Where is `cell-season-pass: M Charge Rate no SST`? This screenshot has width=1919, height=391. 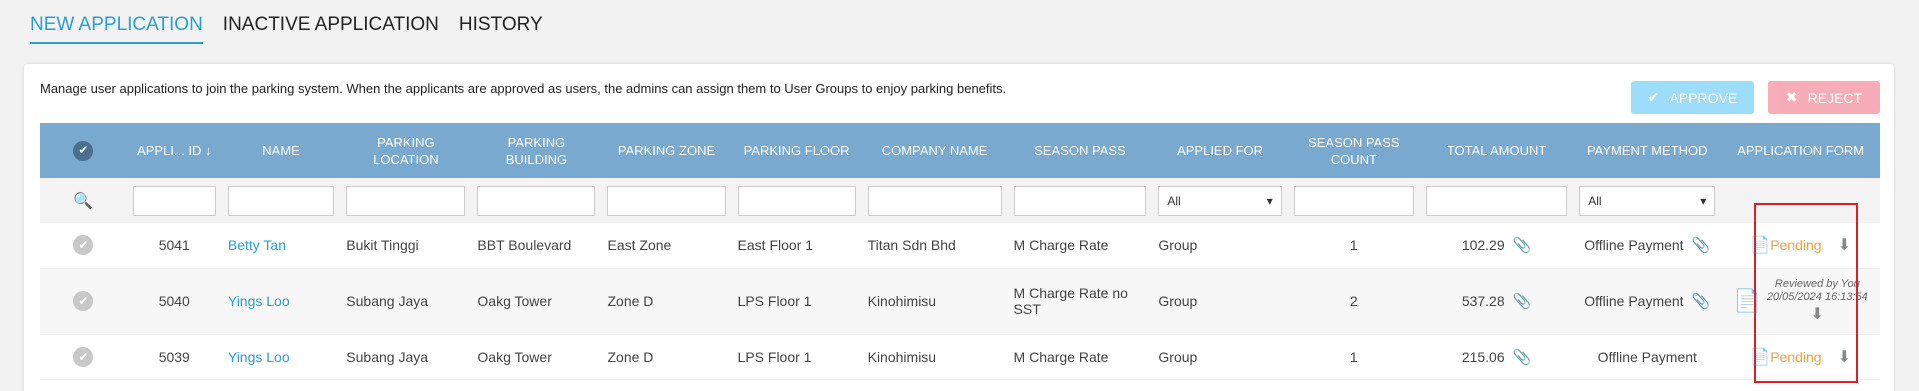
cell-season-pass: M Charge Rate no SST is located at coordinates (1070, 301).